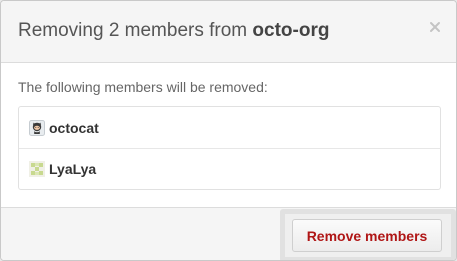 The width and height of the screenshot is (457, 261). What do you see at coordinates (435, 27) in the screenshot?
I see `close-icon` at bounding box center [435, 27].